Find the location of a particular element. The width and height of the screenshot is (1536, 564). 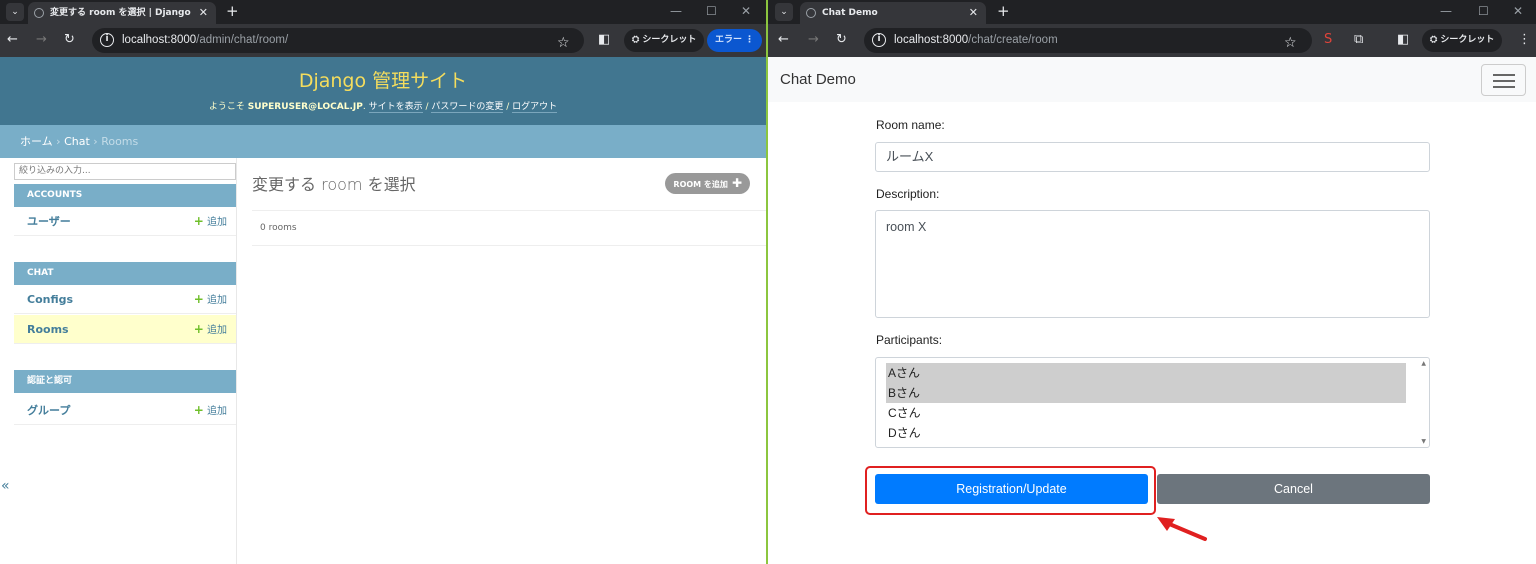

room-name-input: ルームX is located at coordinates (1152, 157).